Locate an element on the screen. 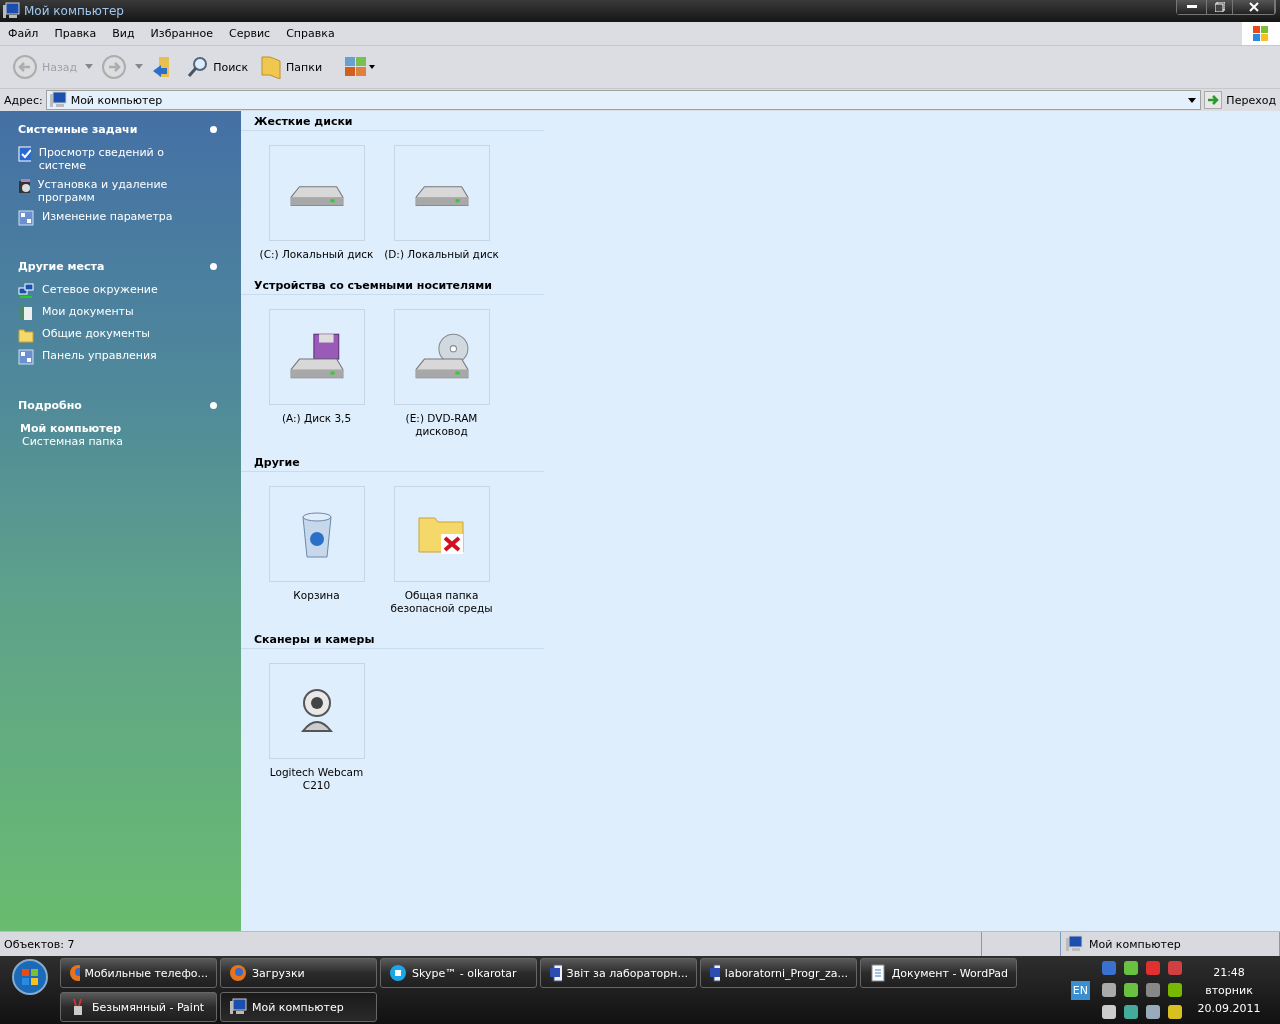 Image resolution: width=1280 pixels, height=1024 pixels. status-text: Объектов: 7 is located at coordinates (39, 944).